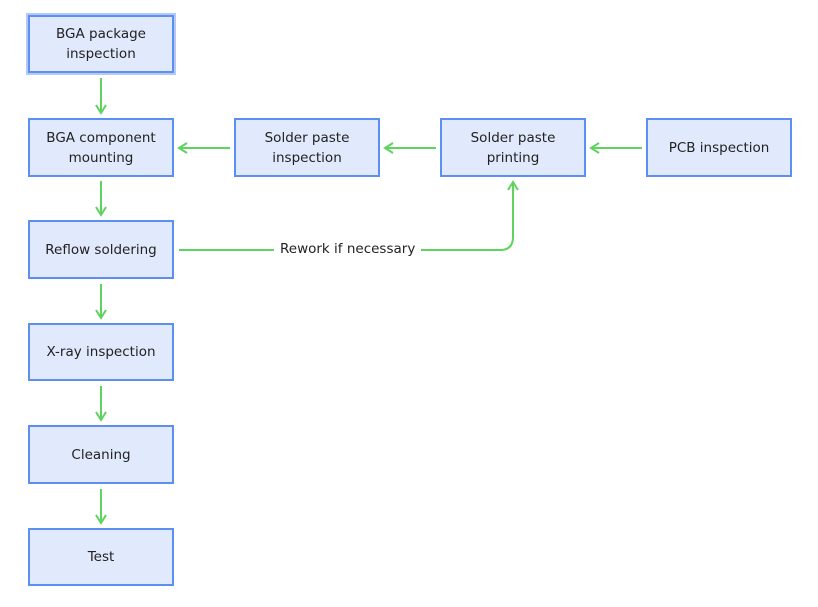  I want to click on node-test: Test, so click(101, 557).